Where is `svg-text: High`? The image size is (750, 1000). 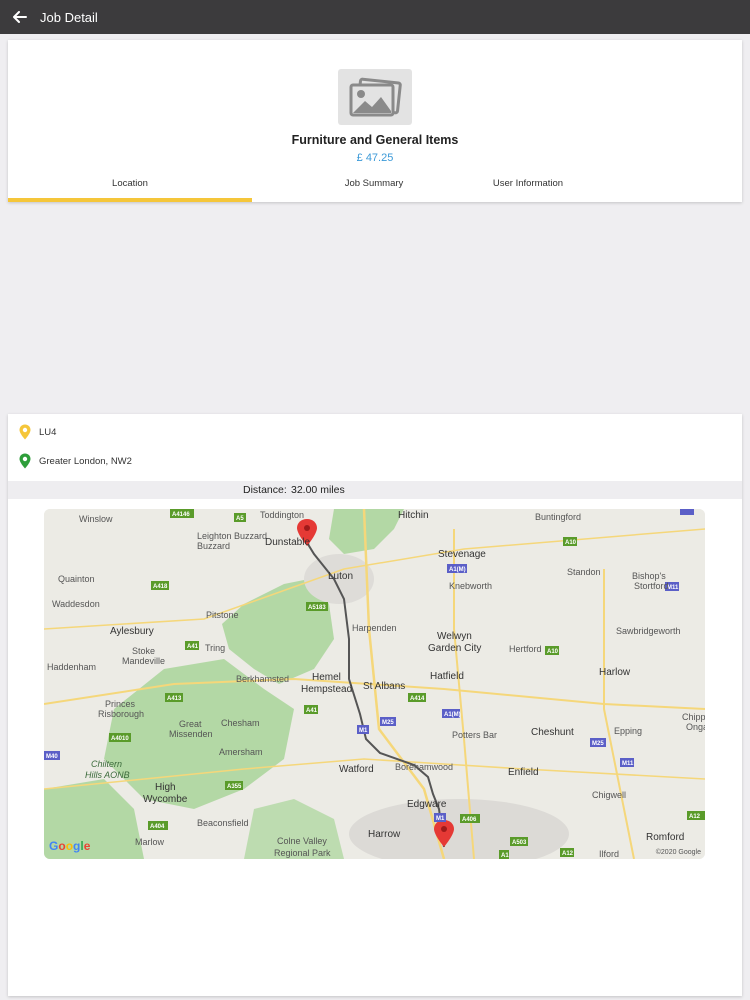
svg-text: High is located at coordinates (165, 787).